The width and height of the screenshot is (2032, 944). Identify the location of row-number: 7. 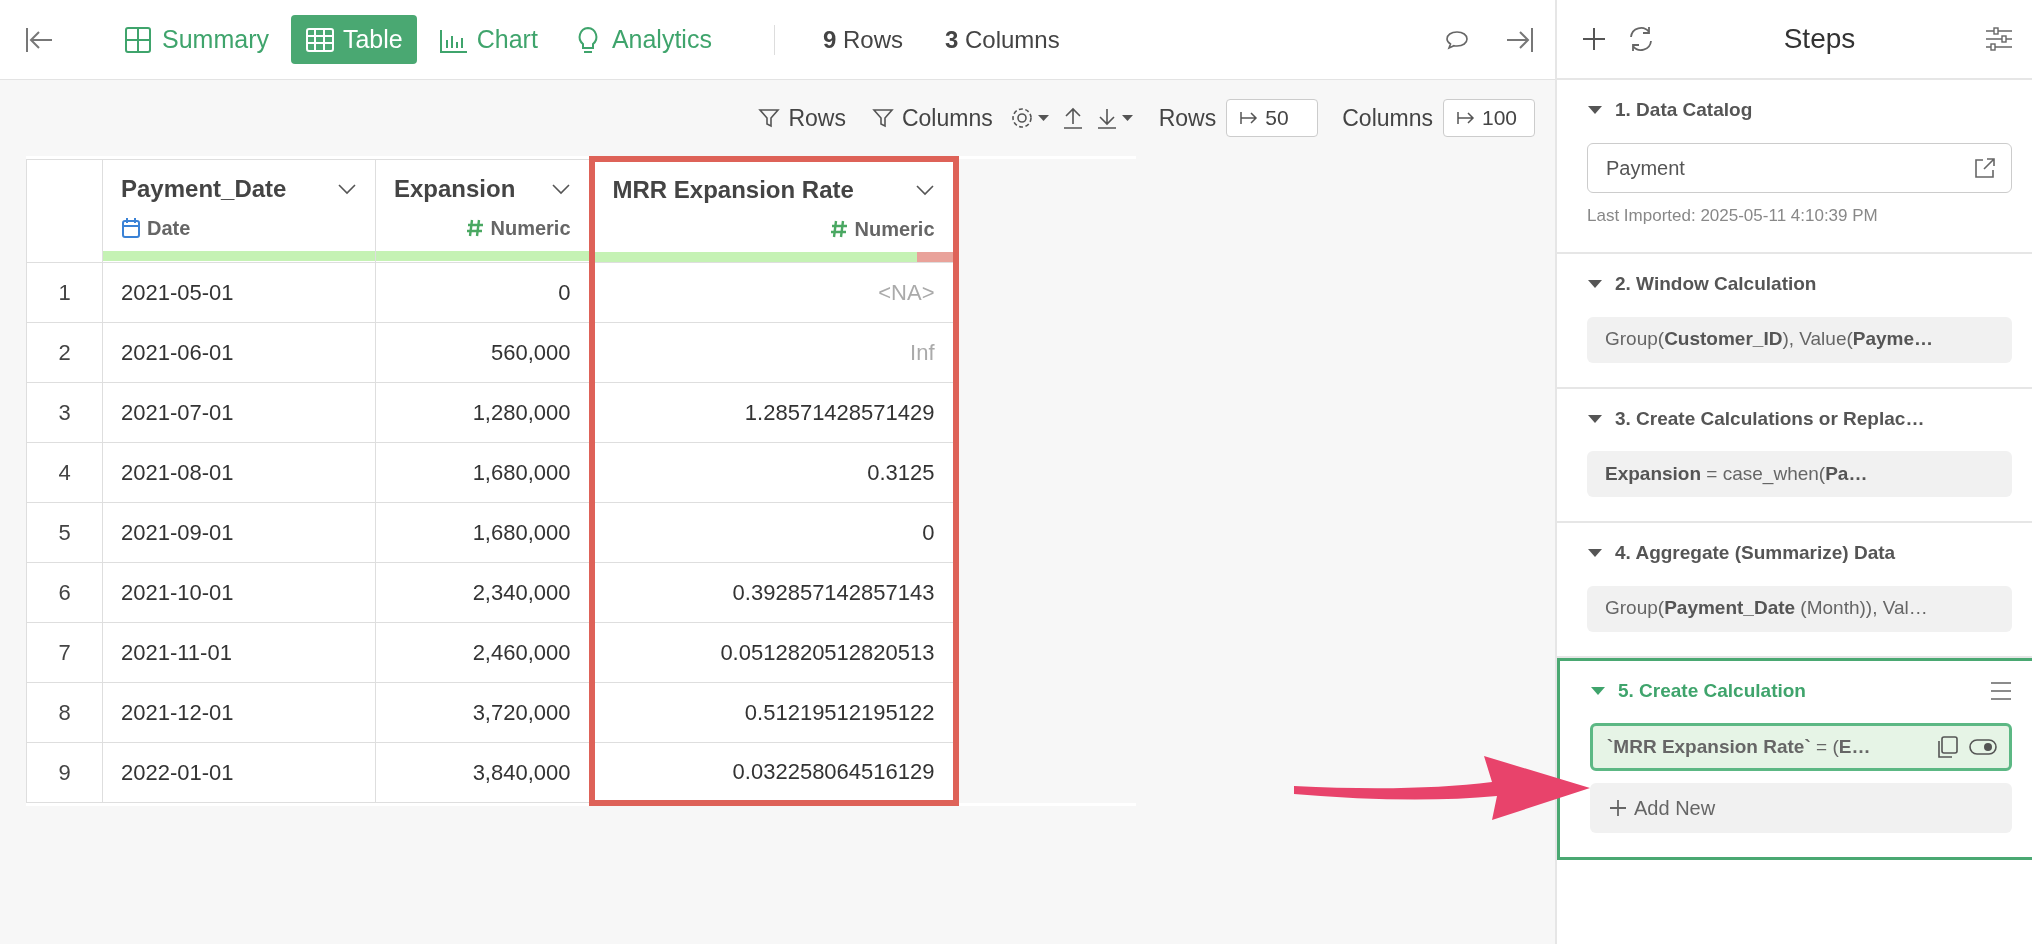
(64, 652).